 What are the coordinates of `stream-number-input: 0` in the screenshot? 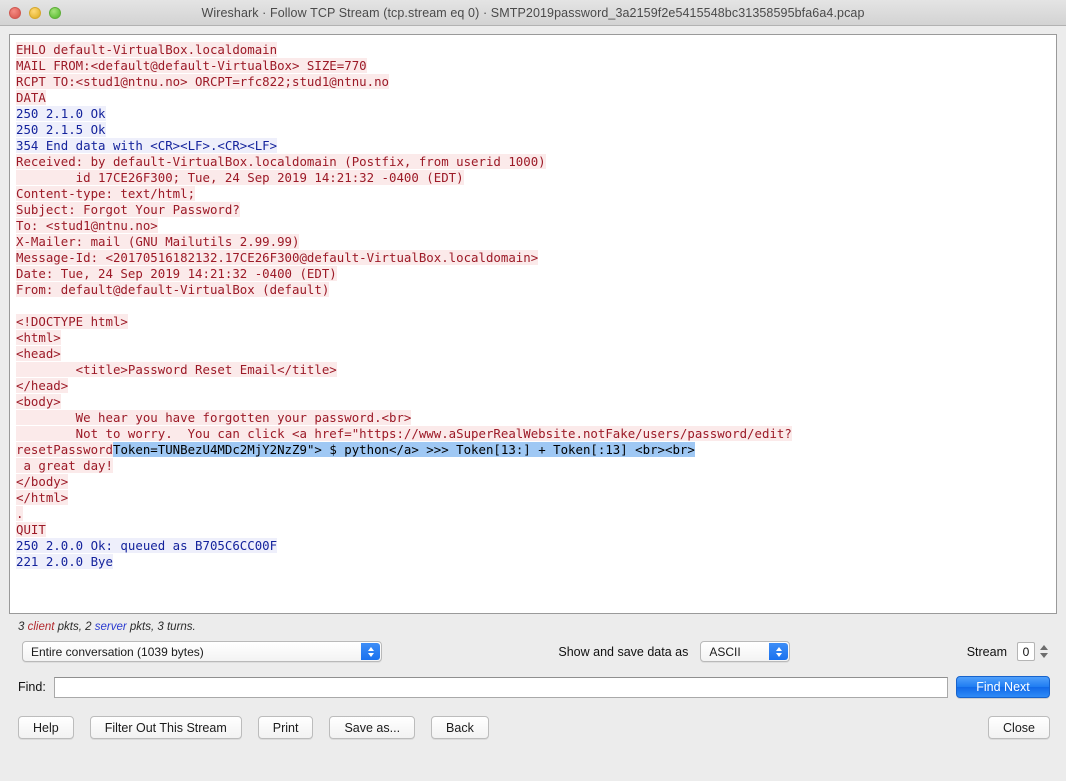 It's located at (1026, 651).